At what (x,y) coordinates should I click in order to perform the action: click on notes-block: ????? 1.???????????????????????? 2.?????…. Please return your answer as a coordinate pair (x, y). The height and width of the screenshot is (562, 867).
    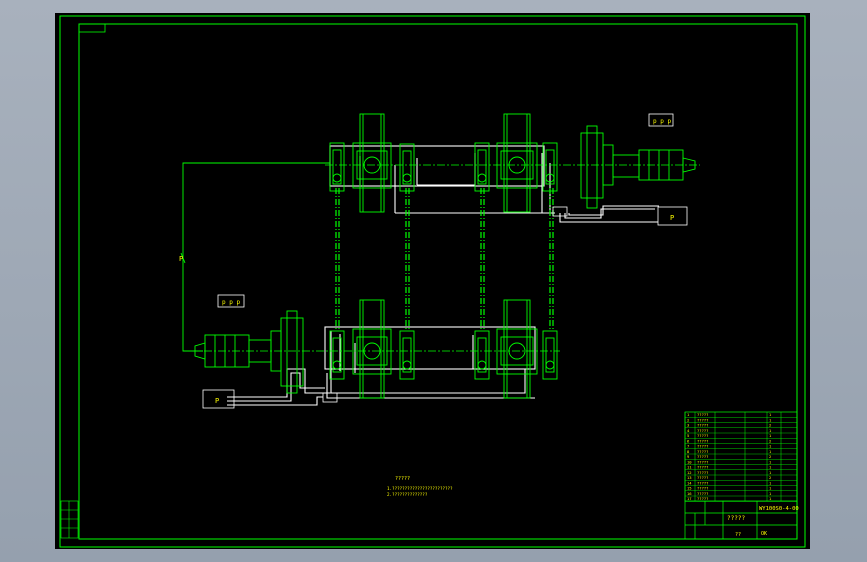
    Looking at the image, I should click on (420, 486).